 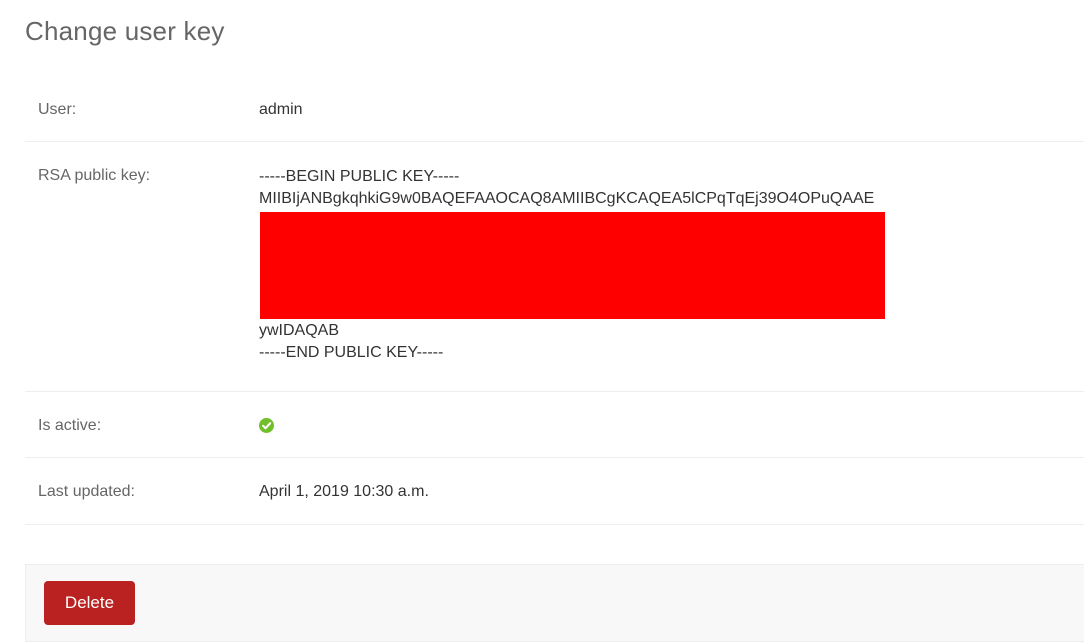 I want to click on last-updated-label: Last updated:, so click(x=86, y=491).